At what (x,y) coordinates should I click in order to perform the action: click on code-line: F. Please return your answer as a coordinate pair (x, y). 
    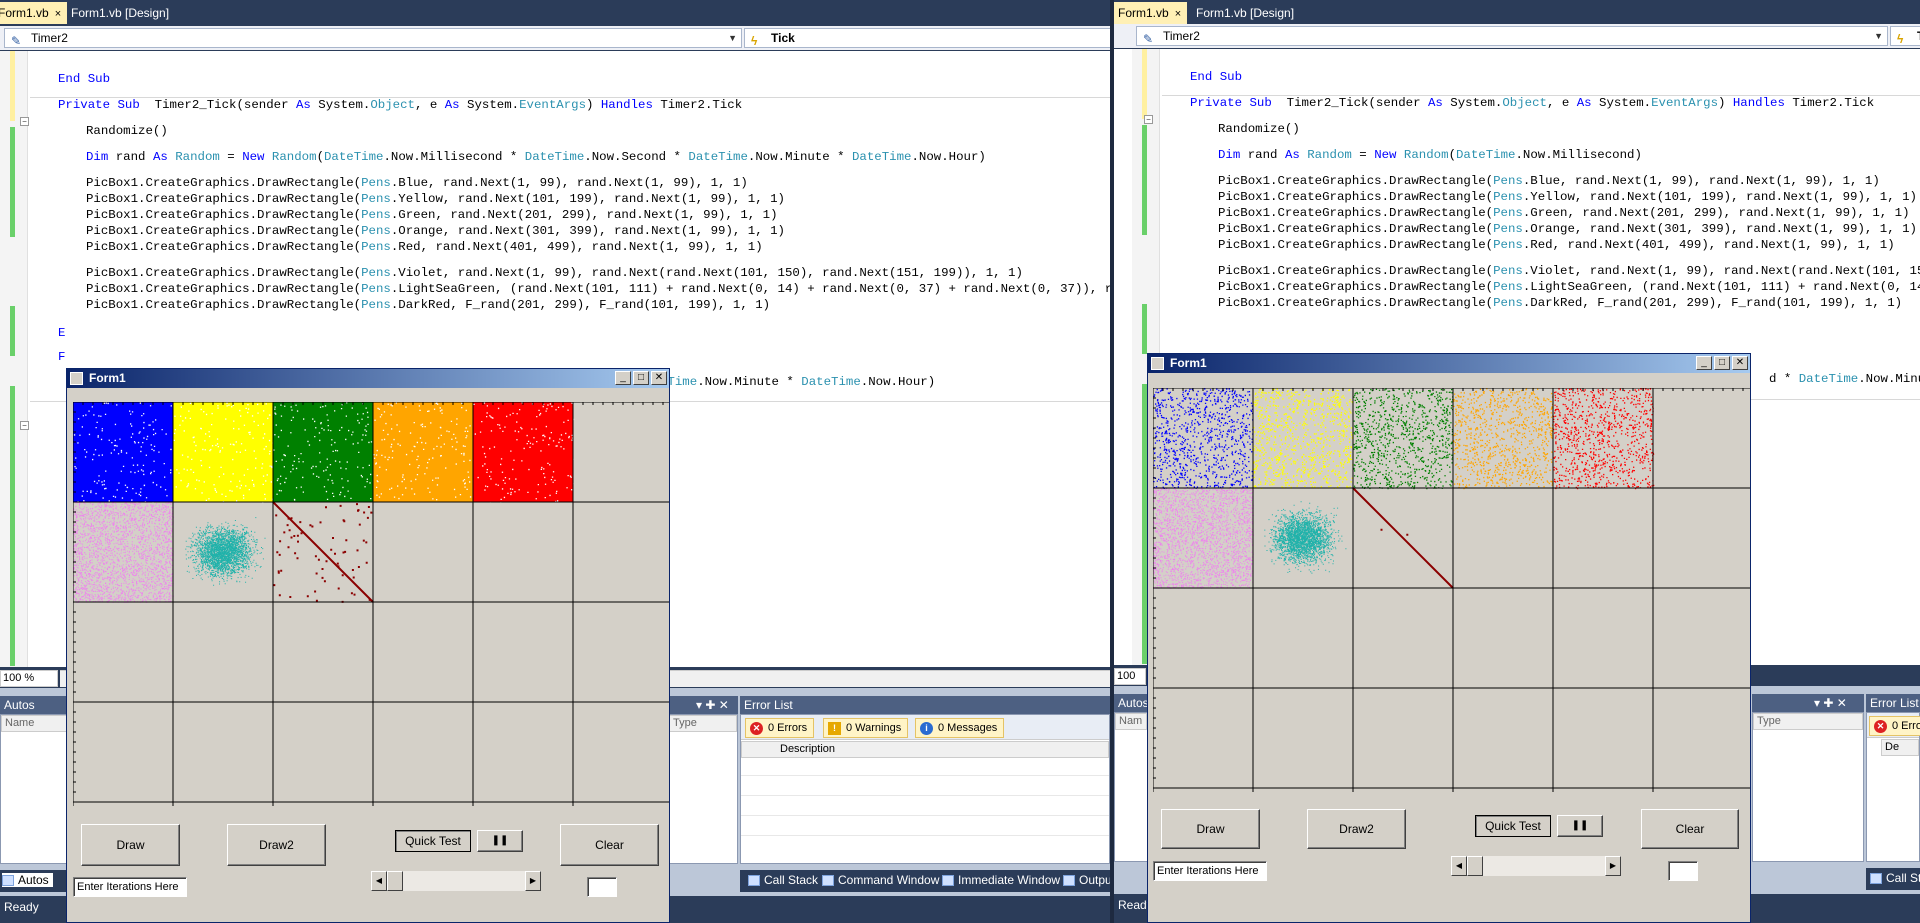
    Looking at the image, I should click on (61, 357).